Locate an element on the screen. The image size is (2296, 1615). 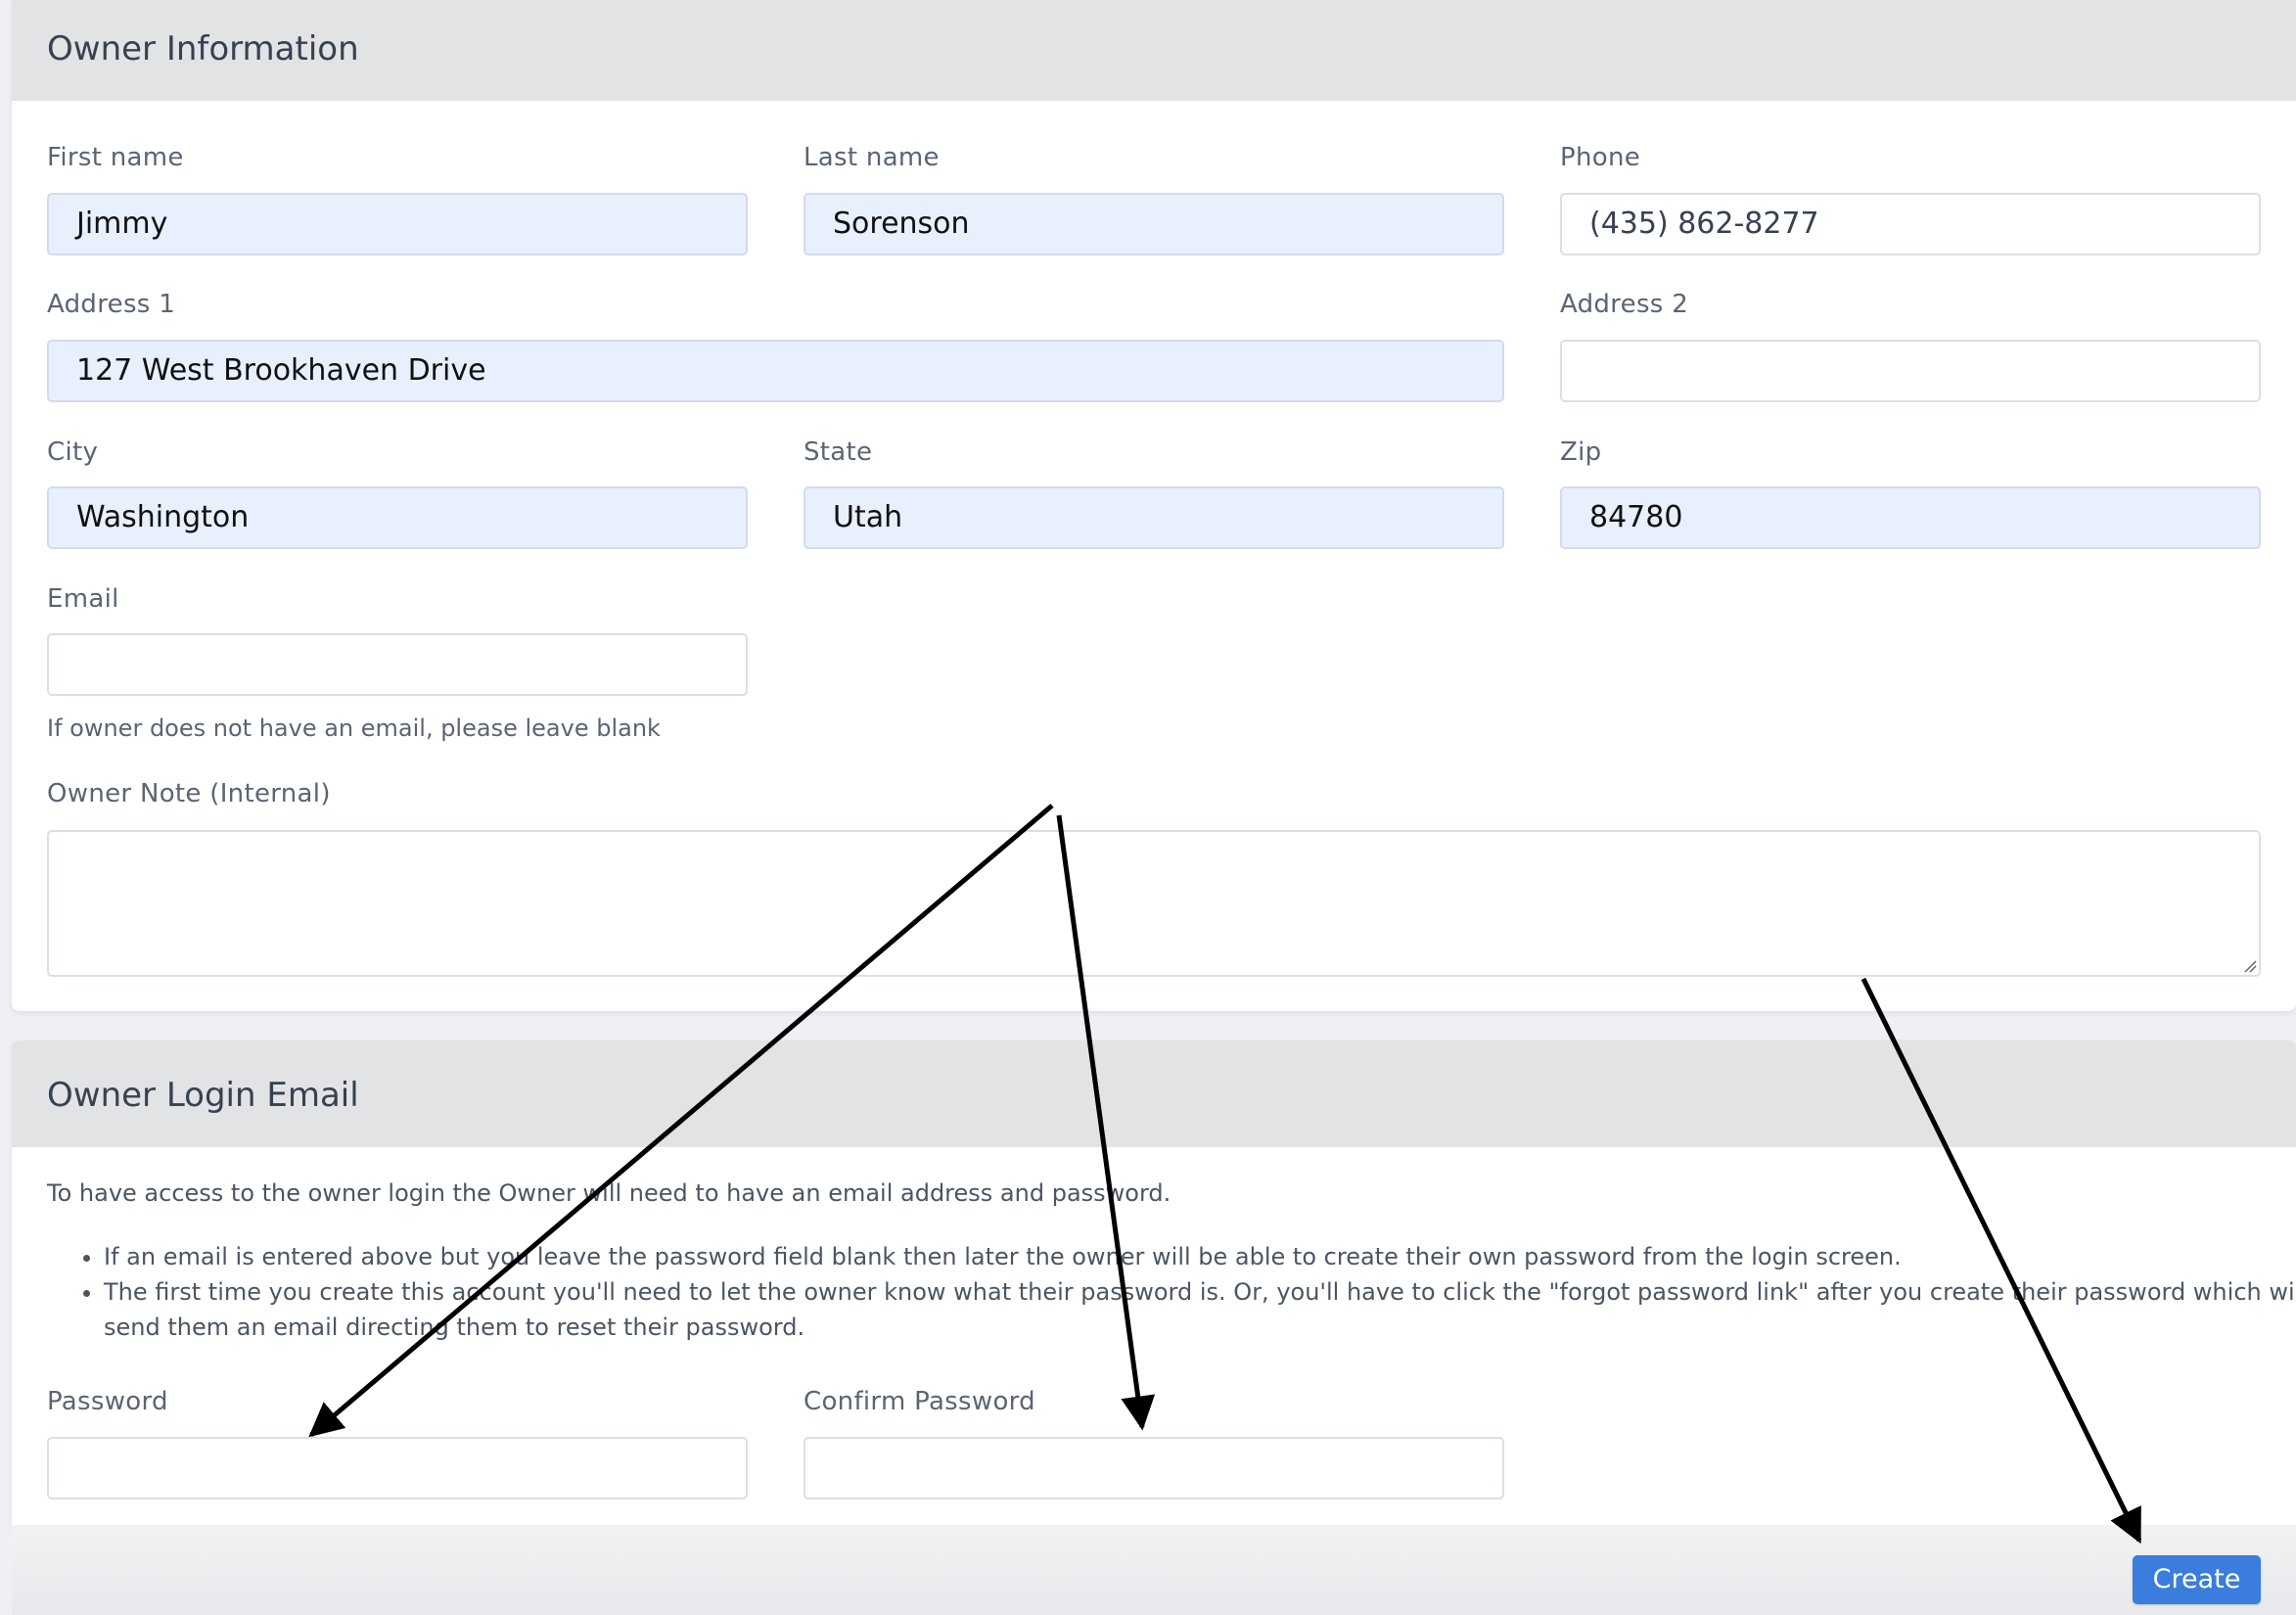
city-label: City is located at coordinates (73, 452).